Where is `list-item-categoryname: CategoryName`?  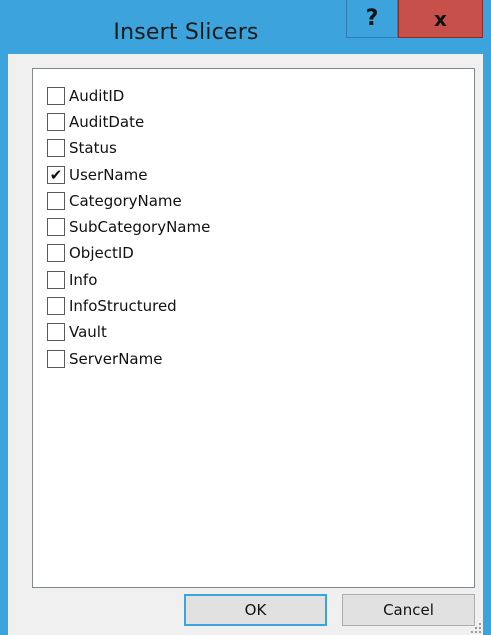 list-item-categoryname: CategoryName is located at coordinates (114, 201).